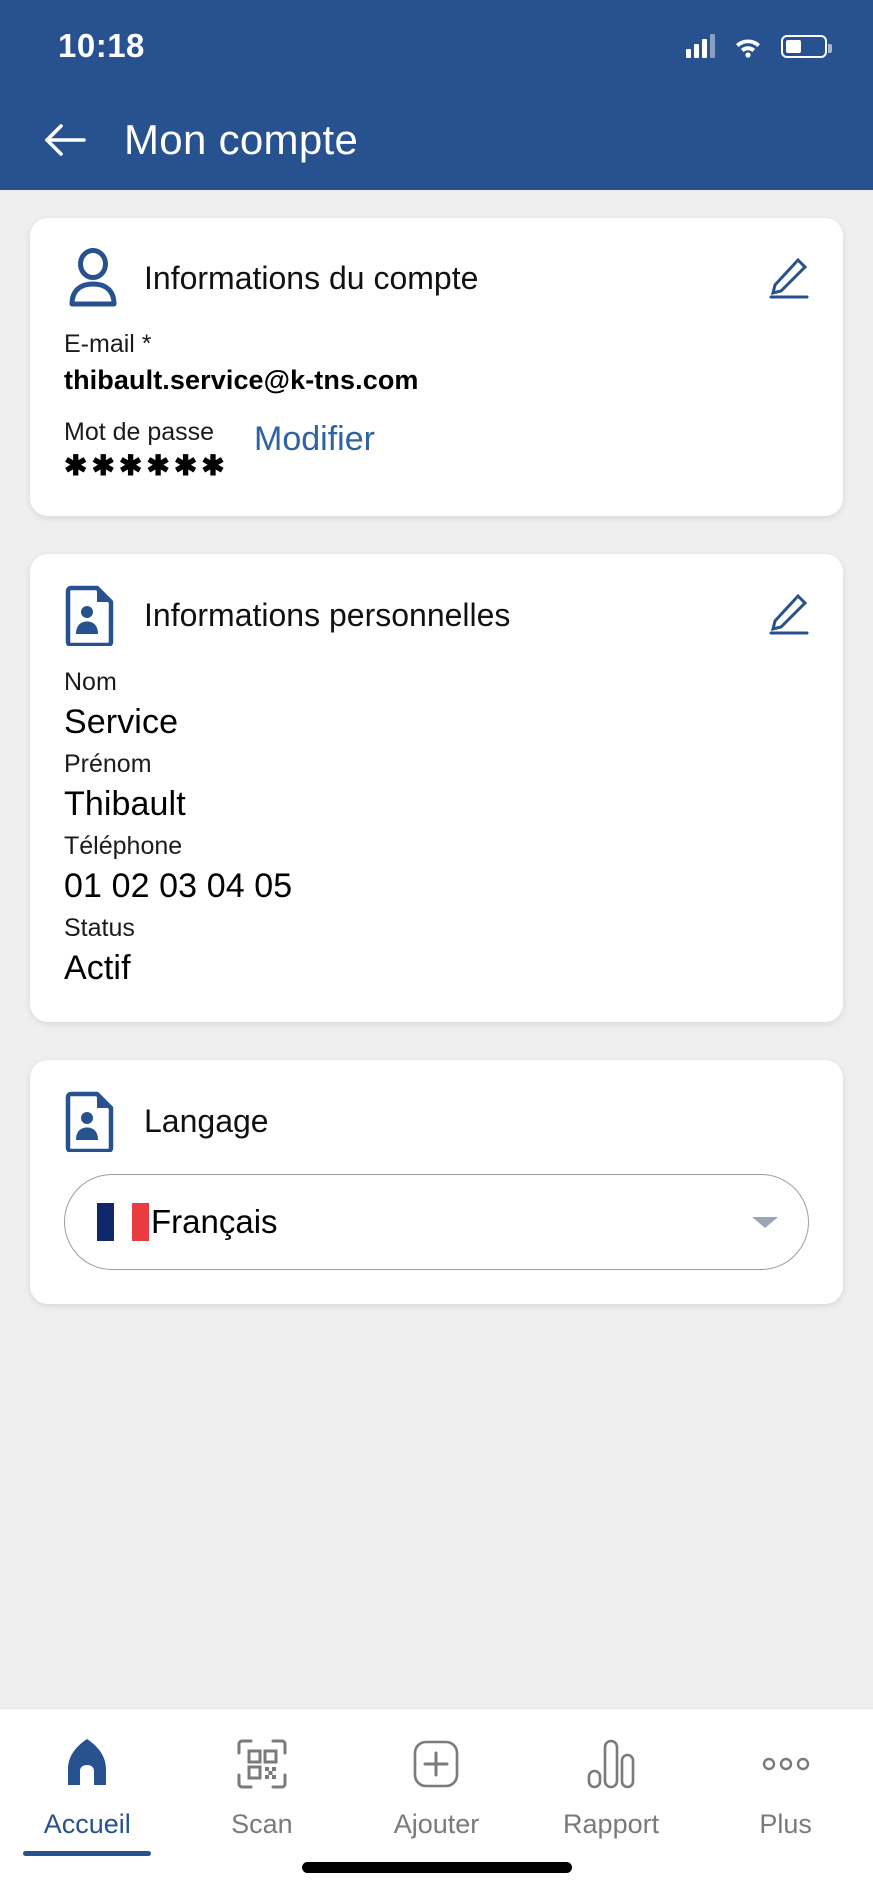  I want to click on telephone-label: Téléphone, so click(123, 846).